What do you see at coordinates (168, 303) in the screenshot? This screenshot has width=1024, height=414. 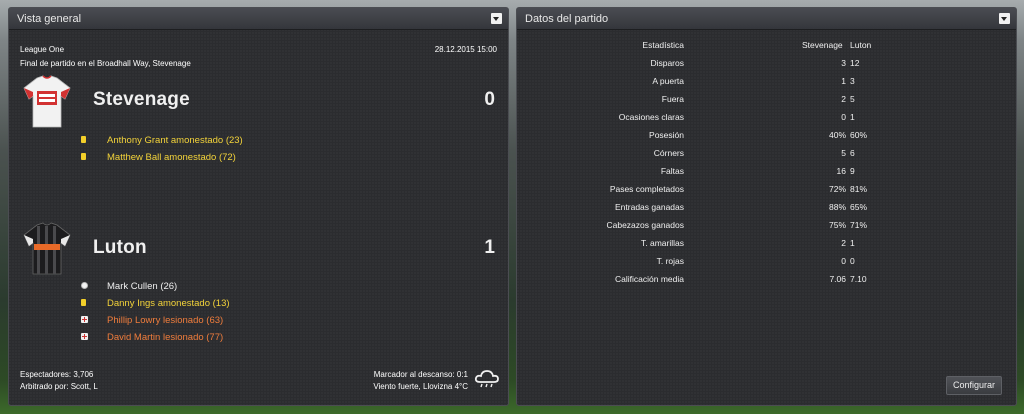 I see `event-text: Danny Ings amonestado (13)` at bounding box center [168, 303].